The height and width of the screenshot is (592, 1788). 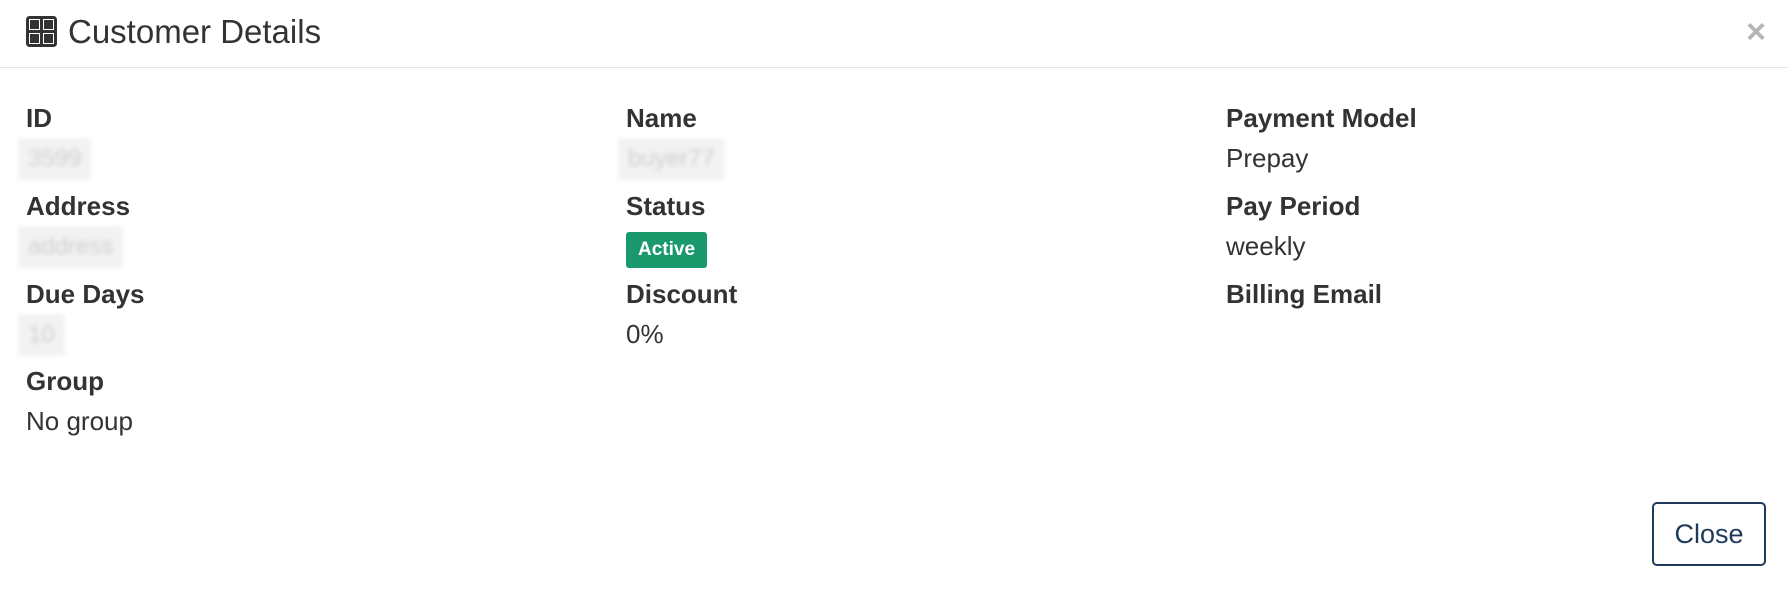 What do you see at coordinates (1506, 326) in the screenshot?
I see `field-billing-email: Billing Email` at bounding box center [1506, 326].